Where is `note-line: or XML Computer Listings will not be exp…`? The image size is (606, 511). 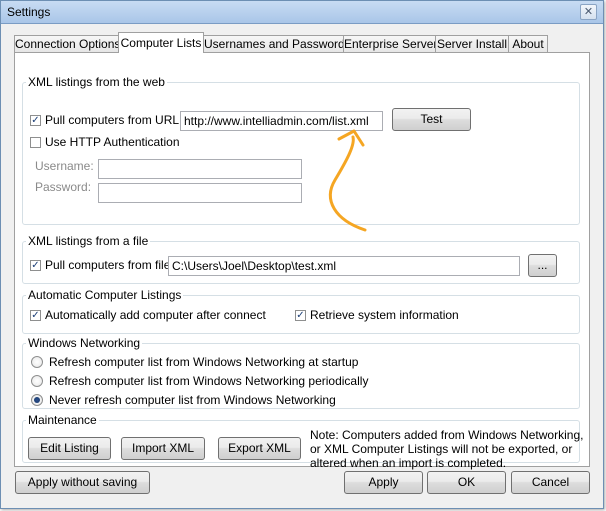
note-line: or XML Computer Listings will not be exp… is located at coordinates (441, 449).